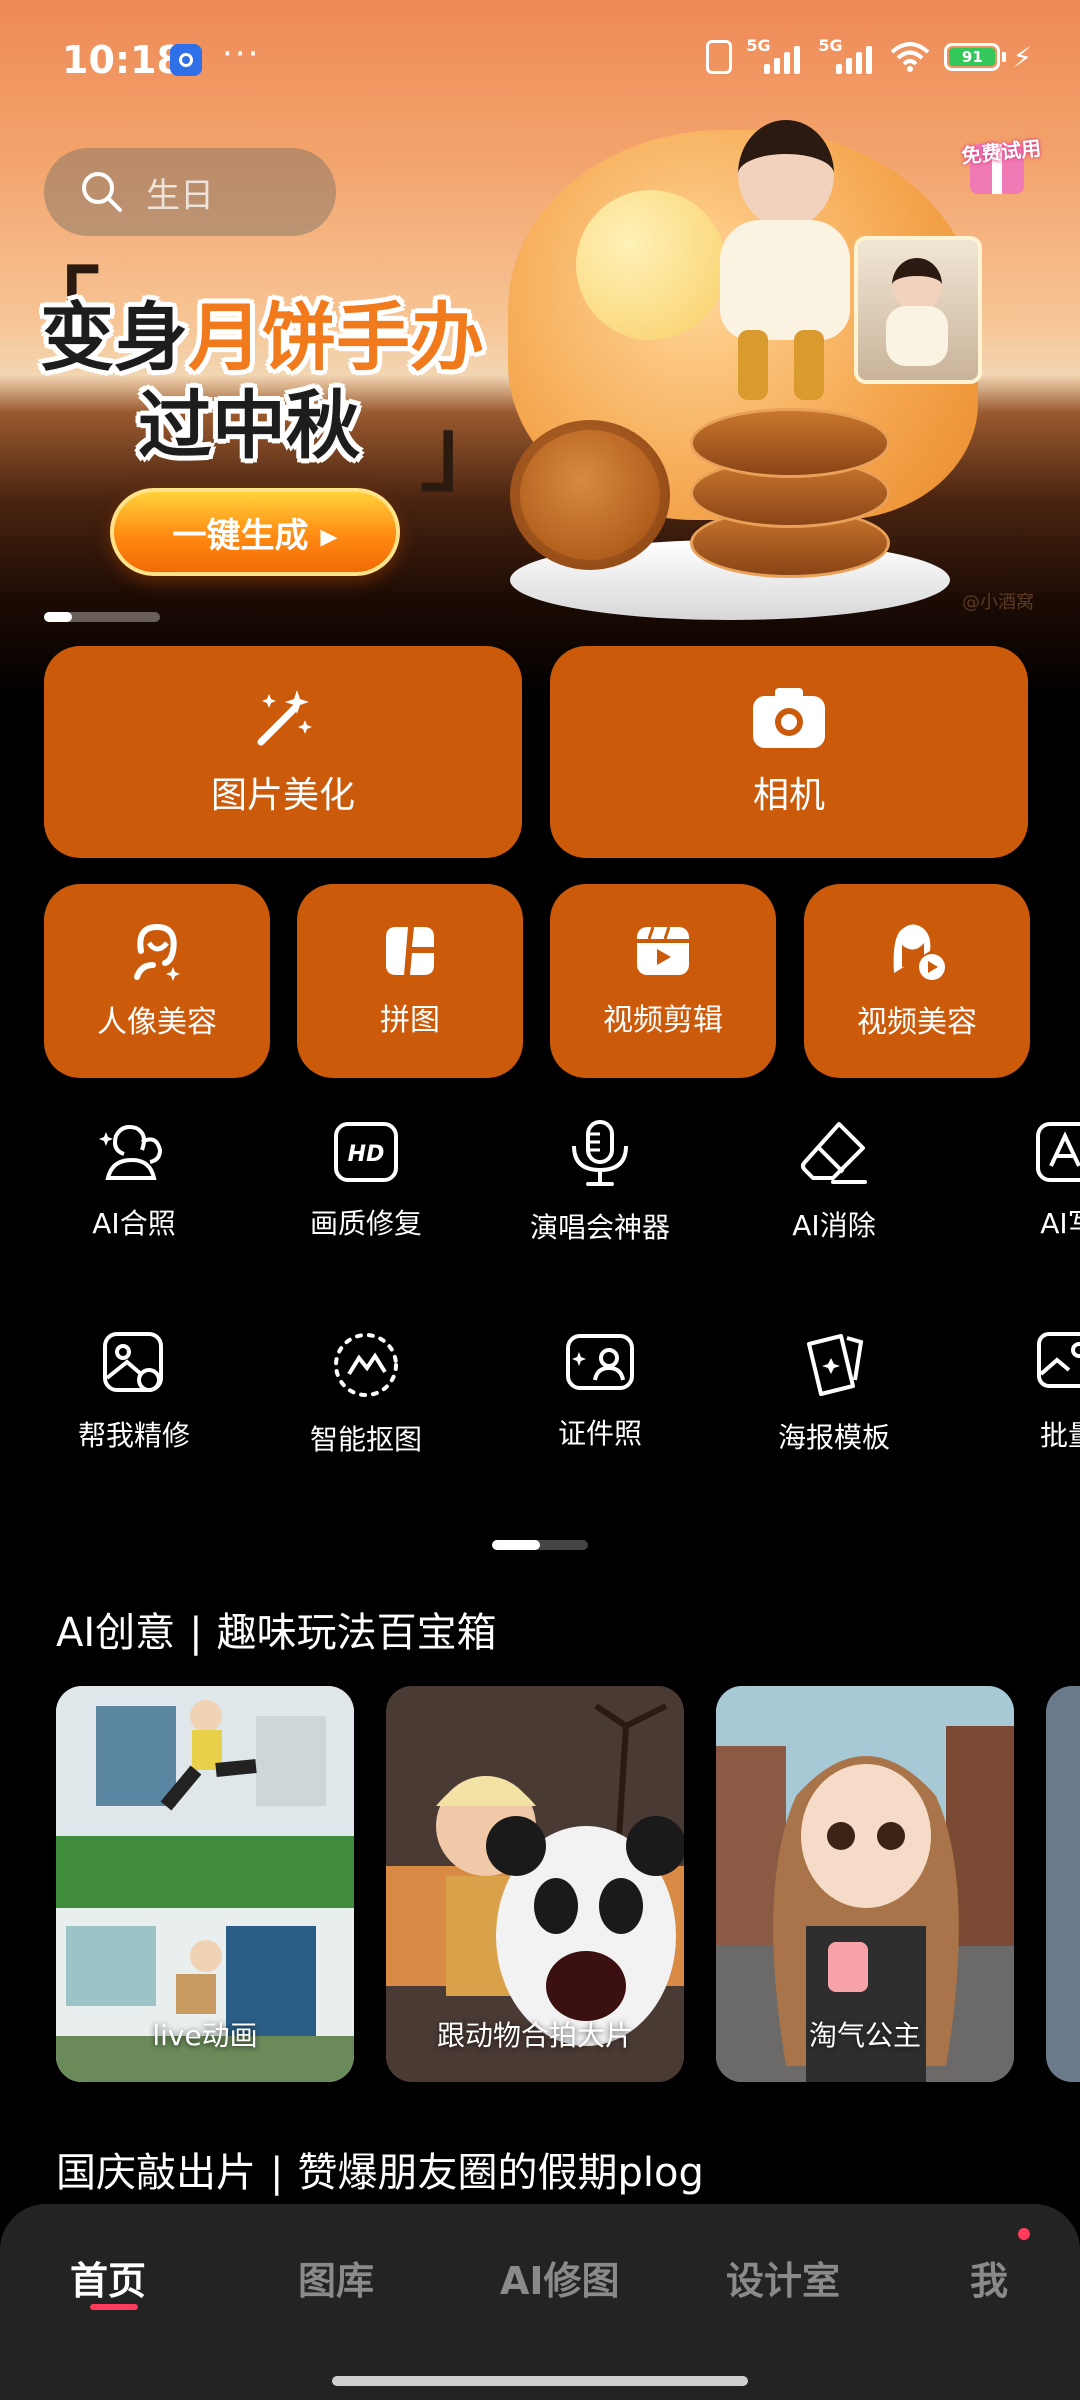 Image resolution: width=1080 pixels, height=2400 pixels. I want to click on smart-cutout-label: 智能抠图, so click(365, 1439).